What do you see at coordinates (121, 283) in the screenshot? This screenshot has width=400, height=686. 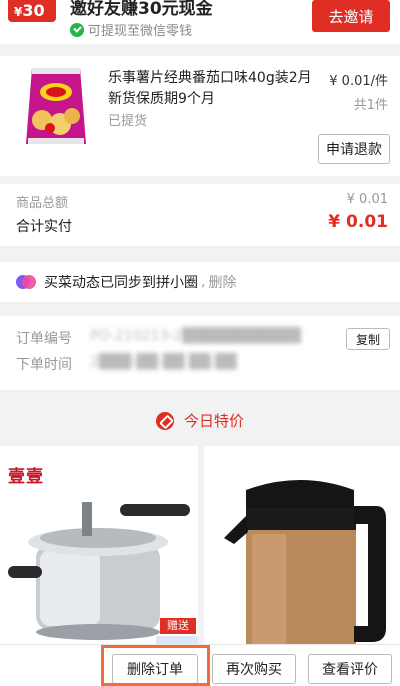 I see `sync-text: 买菜动态已同步到拼小圈` at bounding box center [121, 283].